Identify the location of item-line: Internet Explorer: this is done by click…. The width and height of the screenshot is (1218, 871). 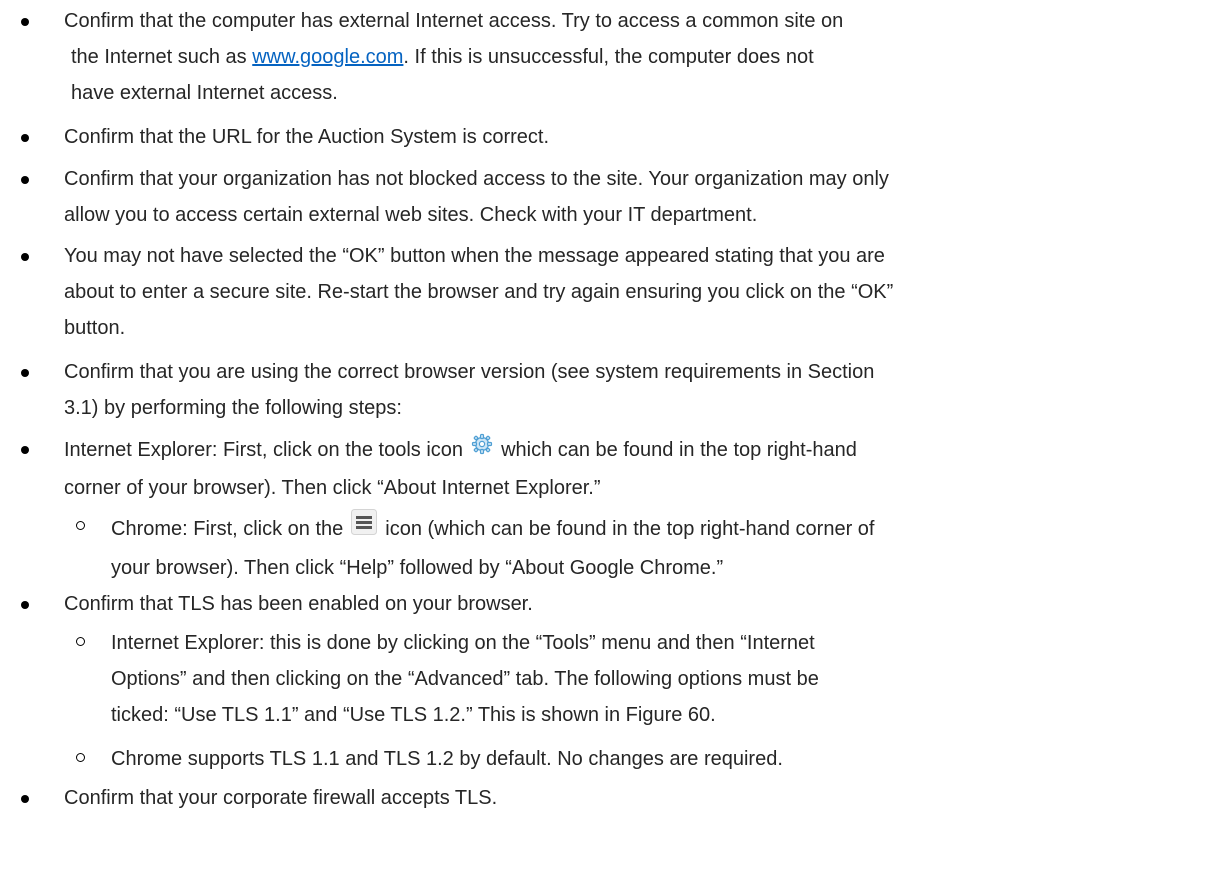
(463, 643).